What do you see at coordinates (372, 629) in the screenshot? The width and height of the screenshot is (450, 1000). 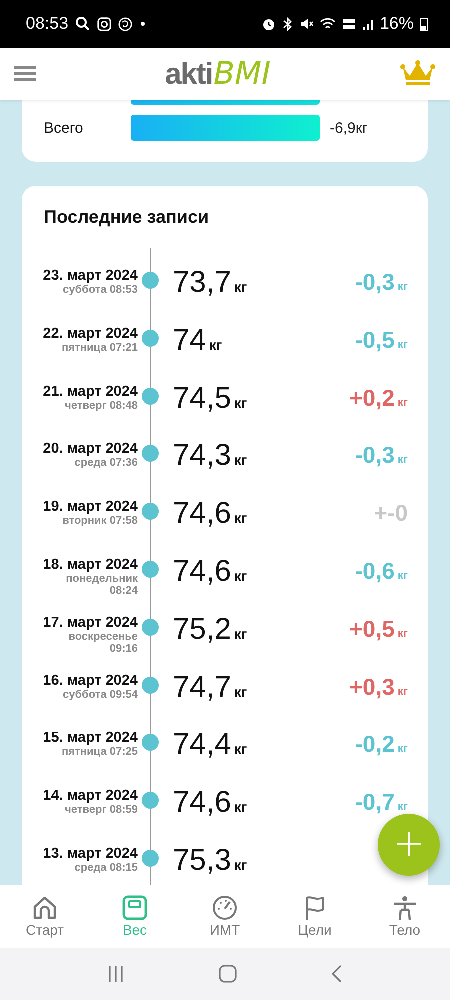 I see `weight-change: +0,5` at bounding box center [372, 629].